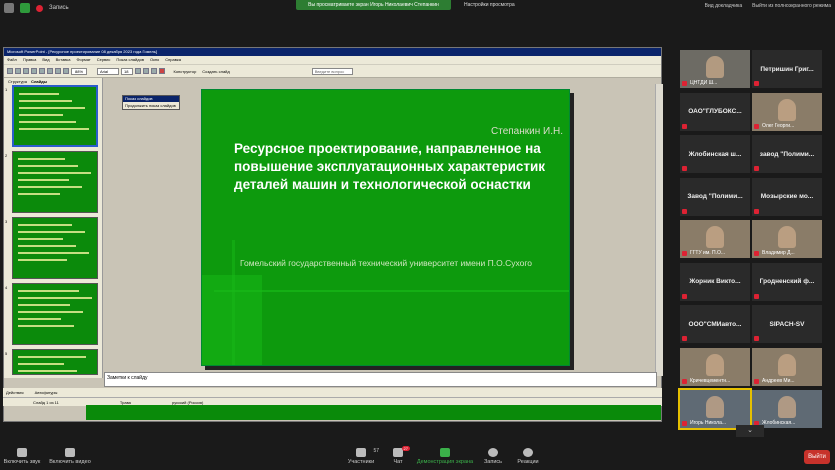  I want to click on font-select: Arial, so click(108, 71).